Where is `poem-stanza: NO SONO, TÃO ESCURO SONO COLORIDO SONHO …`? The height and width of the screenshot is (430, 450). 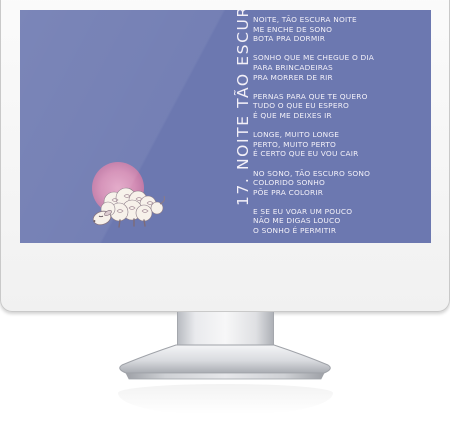
poem-stanza: NO SONO, TÃO ESCURO SONO COLORIDO SONHO … is located at coordinates (340, 183).